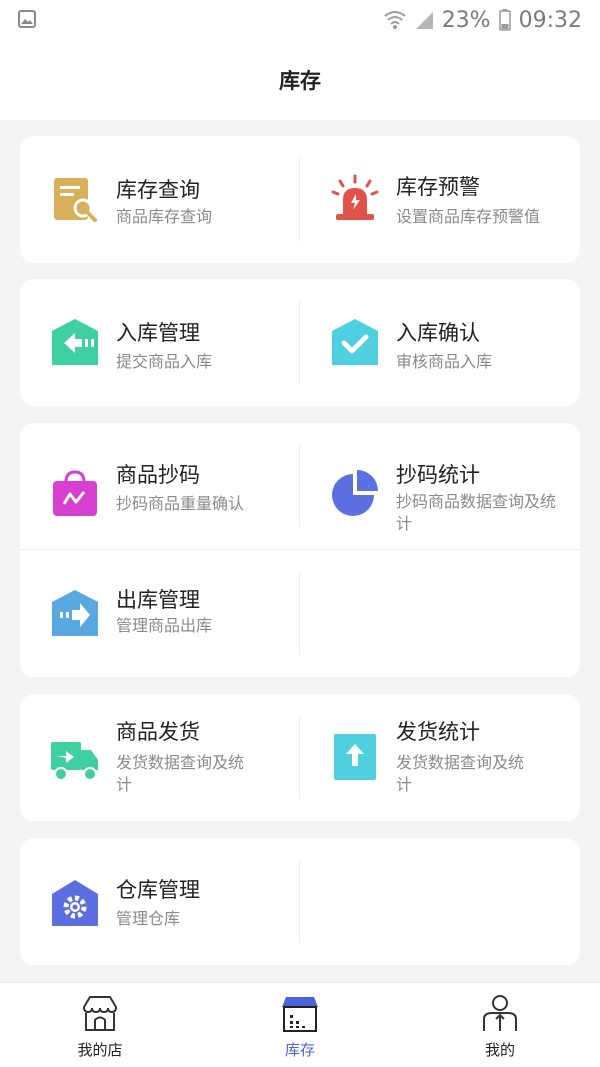 This screenshot has height=1067, width=600. What do you see at coordinates (440, 199) in the screenshot?
I see `menu-item-inventory-alert: 库存预警 设置商品库存预警值` at bounding box center [440, 199].